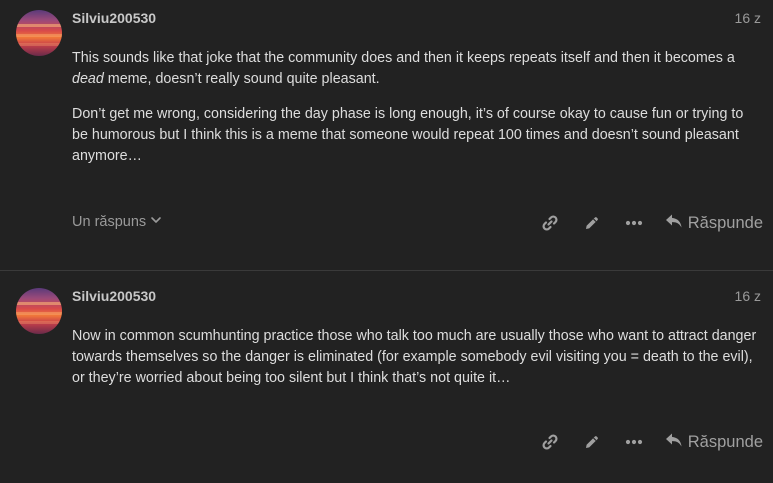 The image size is (773, 483). Describe the element at coordinates (109, 222) in the screenshot. I see `replies-count-label: Un răspuns` at that location.